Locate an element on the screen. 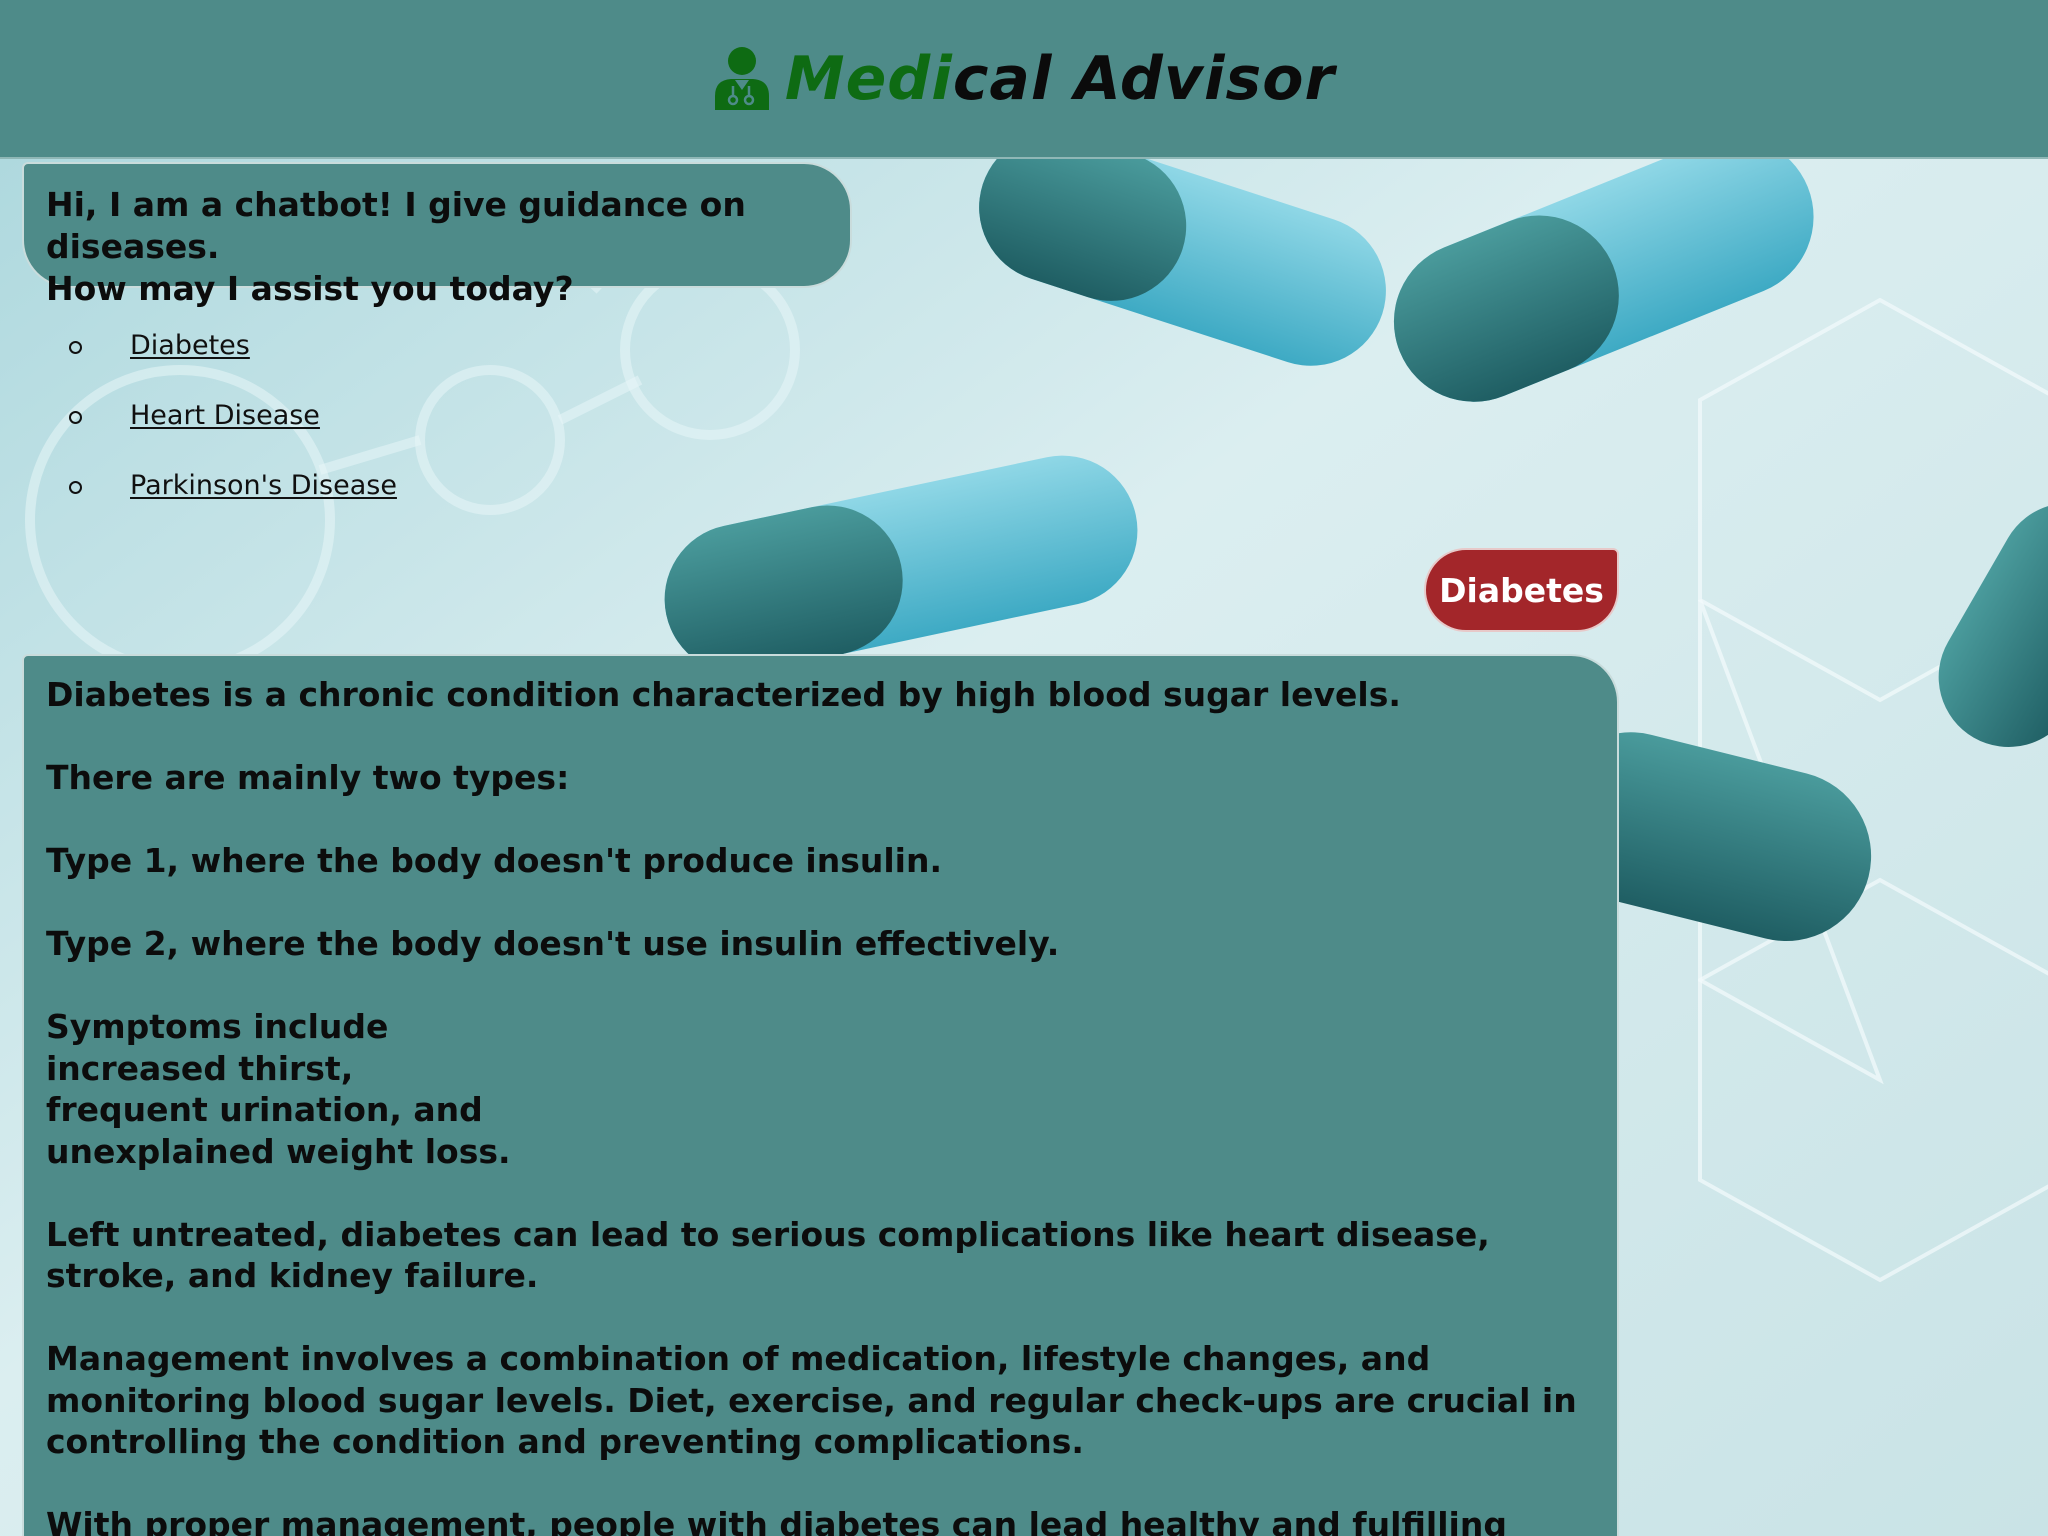  symptom-line: frequent urination, and is located at coordinates (264, 1109).